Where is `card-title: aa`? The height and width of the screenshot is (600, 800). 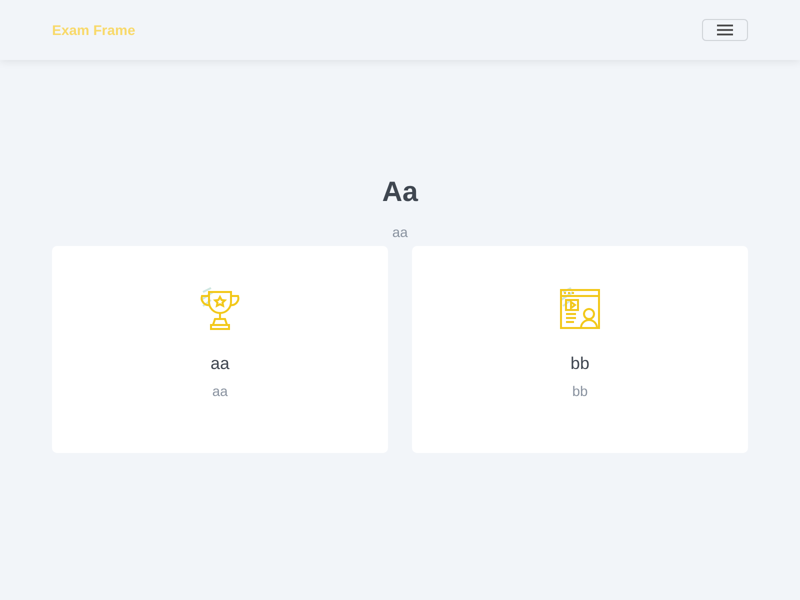
card-title: aa is located at coordinates (220, 364).